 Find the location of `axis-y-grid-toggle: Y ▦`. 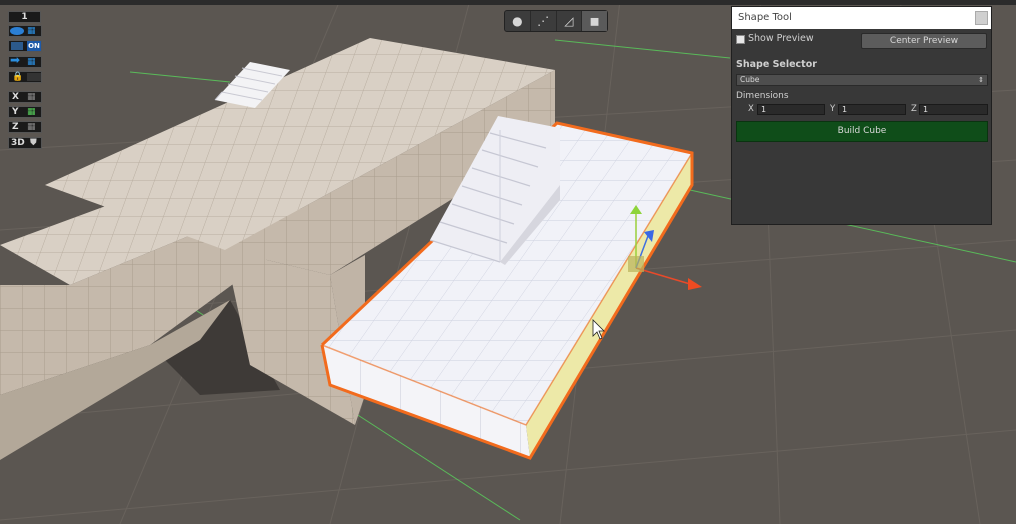

axis-y-grid-toggle: Y ▦ is located at coordinates (25, 112).